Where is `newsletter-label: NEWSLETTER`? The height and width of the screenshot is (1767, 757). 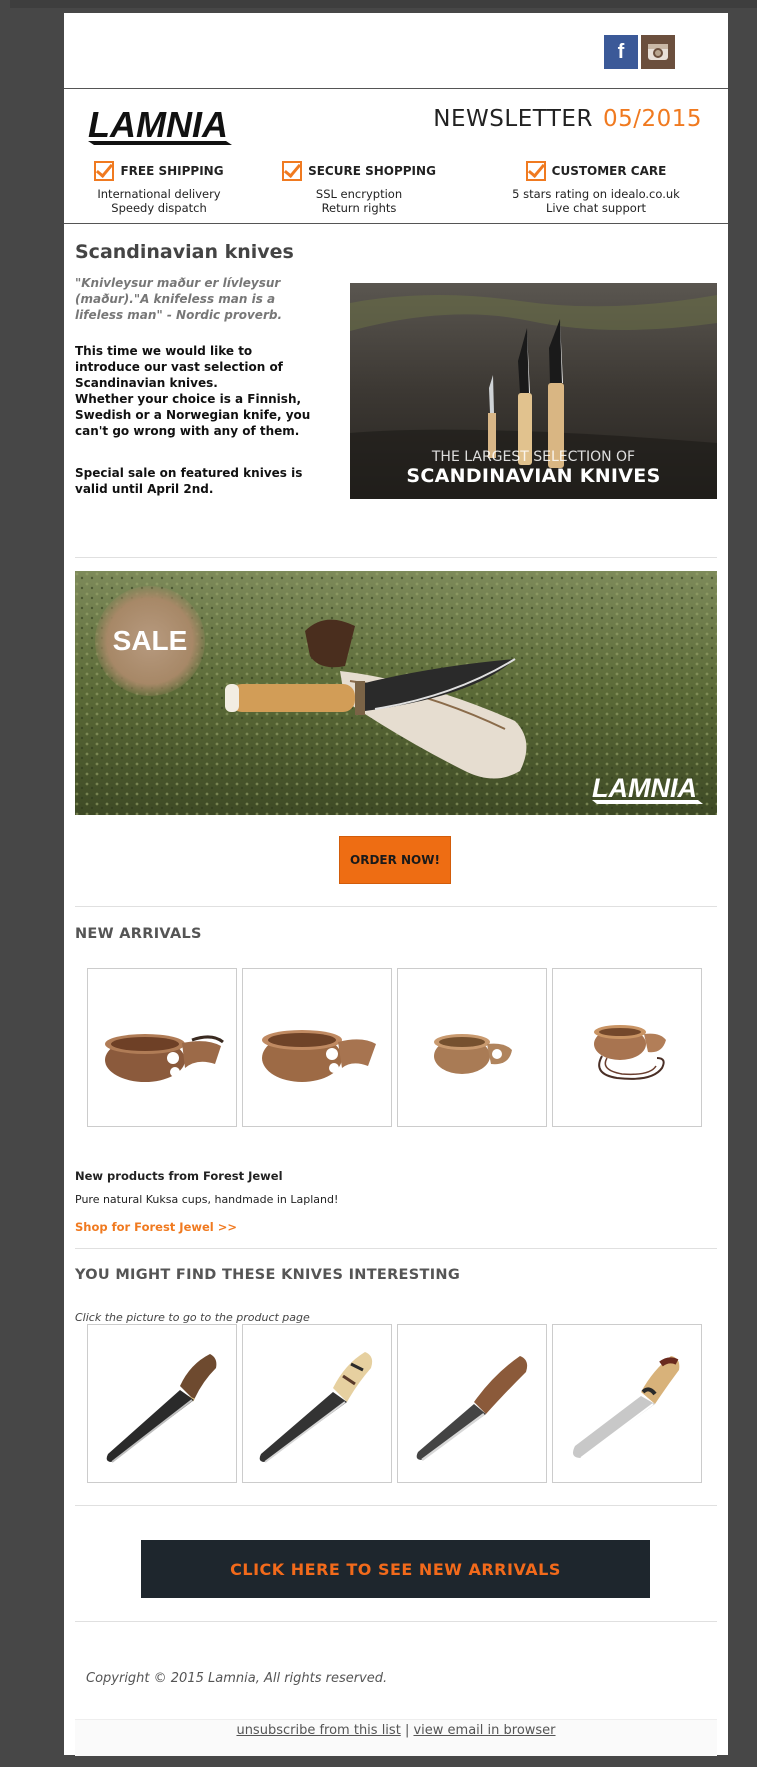
newsletter-label: NEWSLETTER is located at coordinates (513, 119).